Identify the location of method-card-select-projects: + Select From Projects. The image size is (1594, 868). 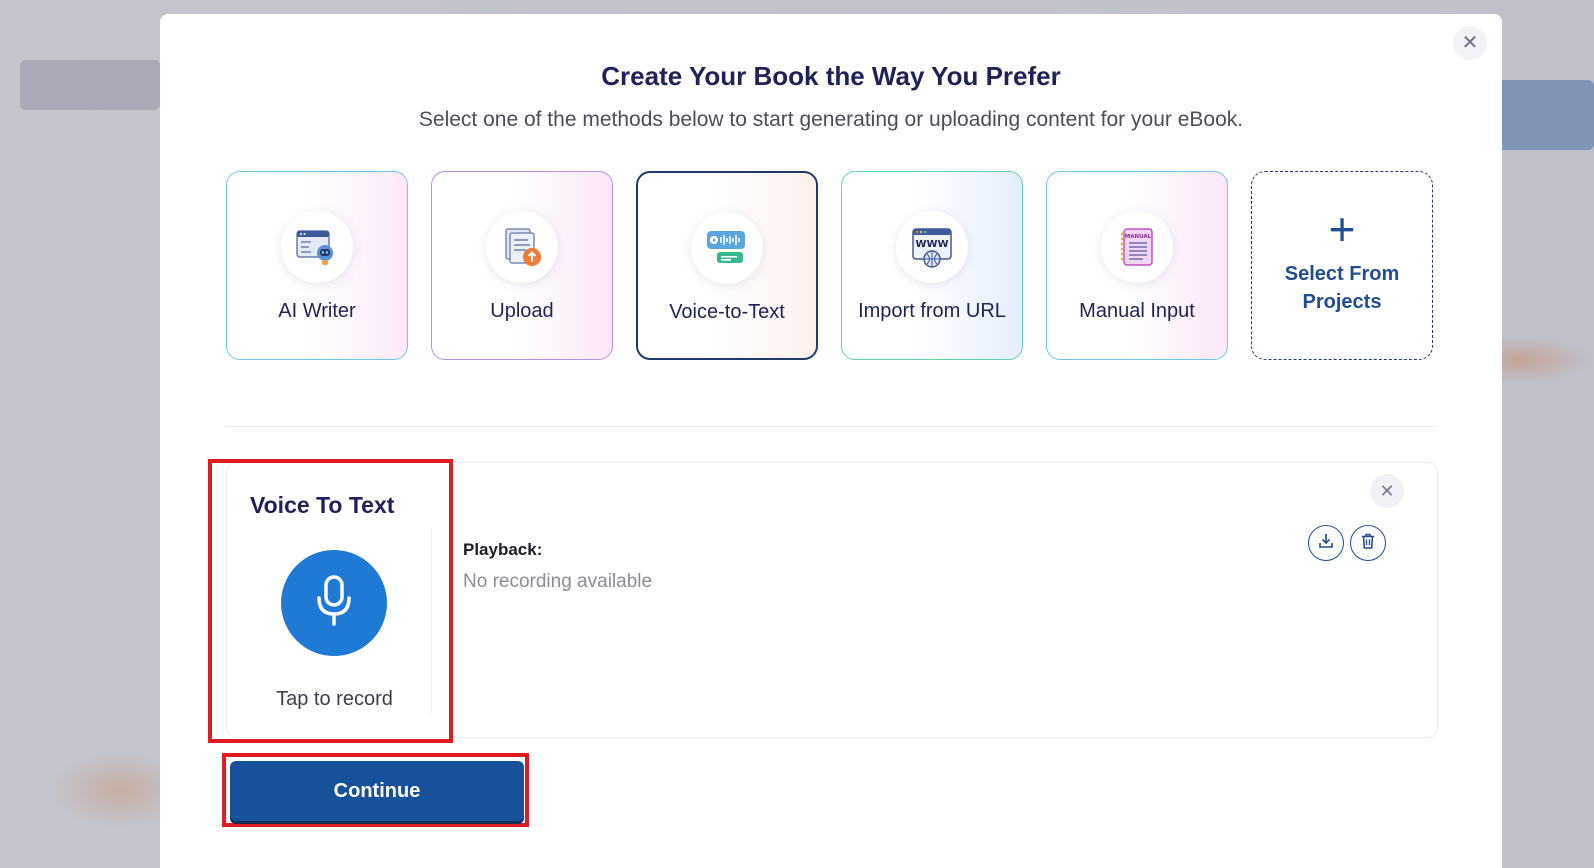
(1342, 265).